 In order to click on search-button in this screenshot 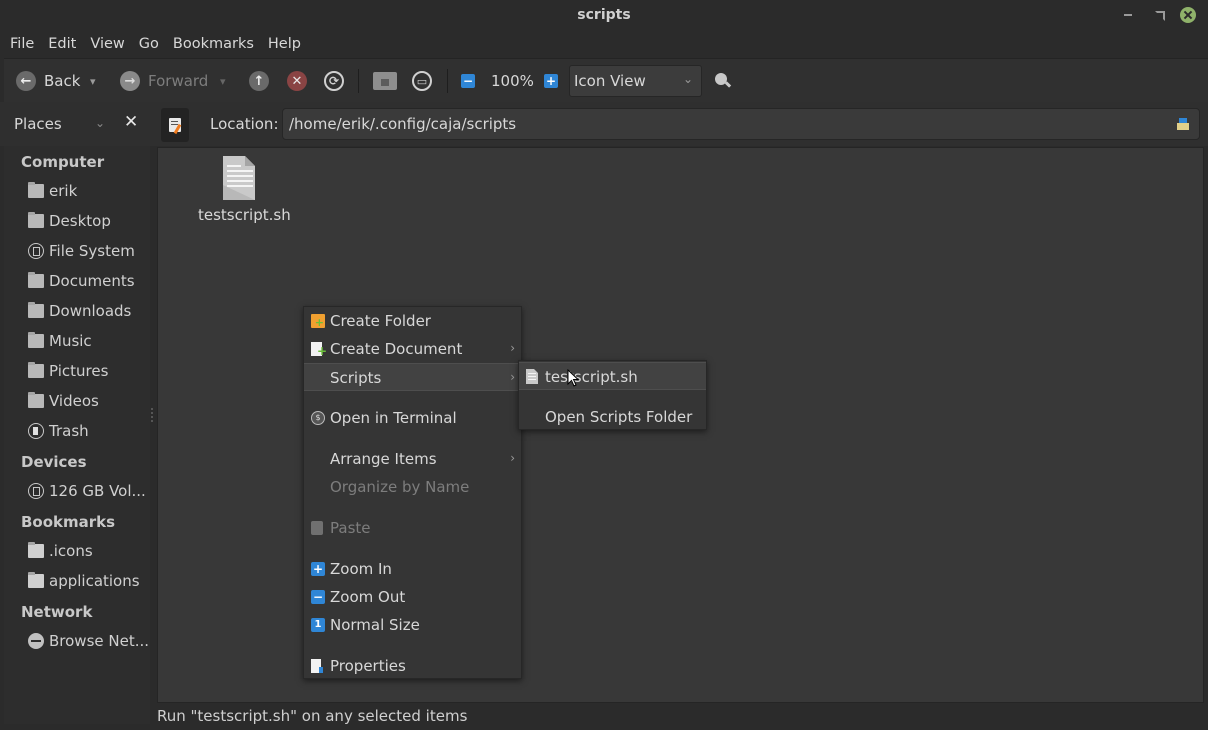, I will do `click(723, 81)`.